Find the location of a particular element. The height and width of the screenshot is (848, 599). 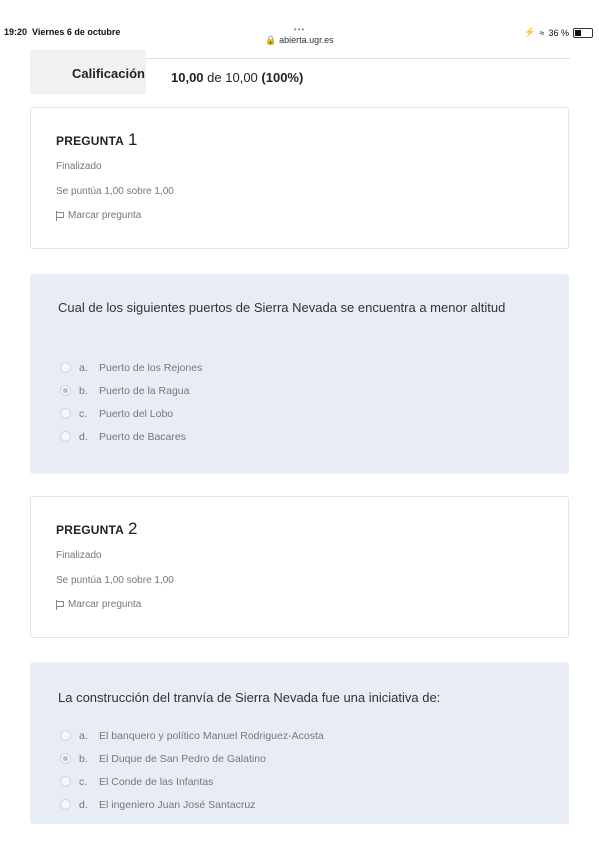

address-bar: ••• 🔒 abierta.ugr.es is located at coordinates (299, 35).